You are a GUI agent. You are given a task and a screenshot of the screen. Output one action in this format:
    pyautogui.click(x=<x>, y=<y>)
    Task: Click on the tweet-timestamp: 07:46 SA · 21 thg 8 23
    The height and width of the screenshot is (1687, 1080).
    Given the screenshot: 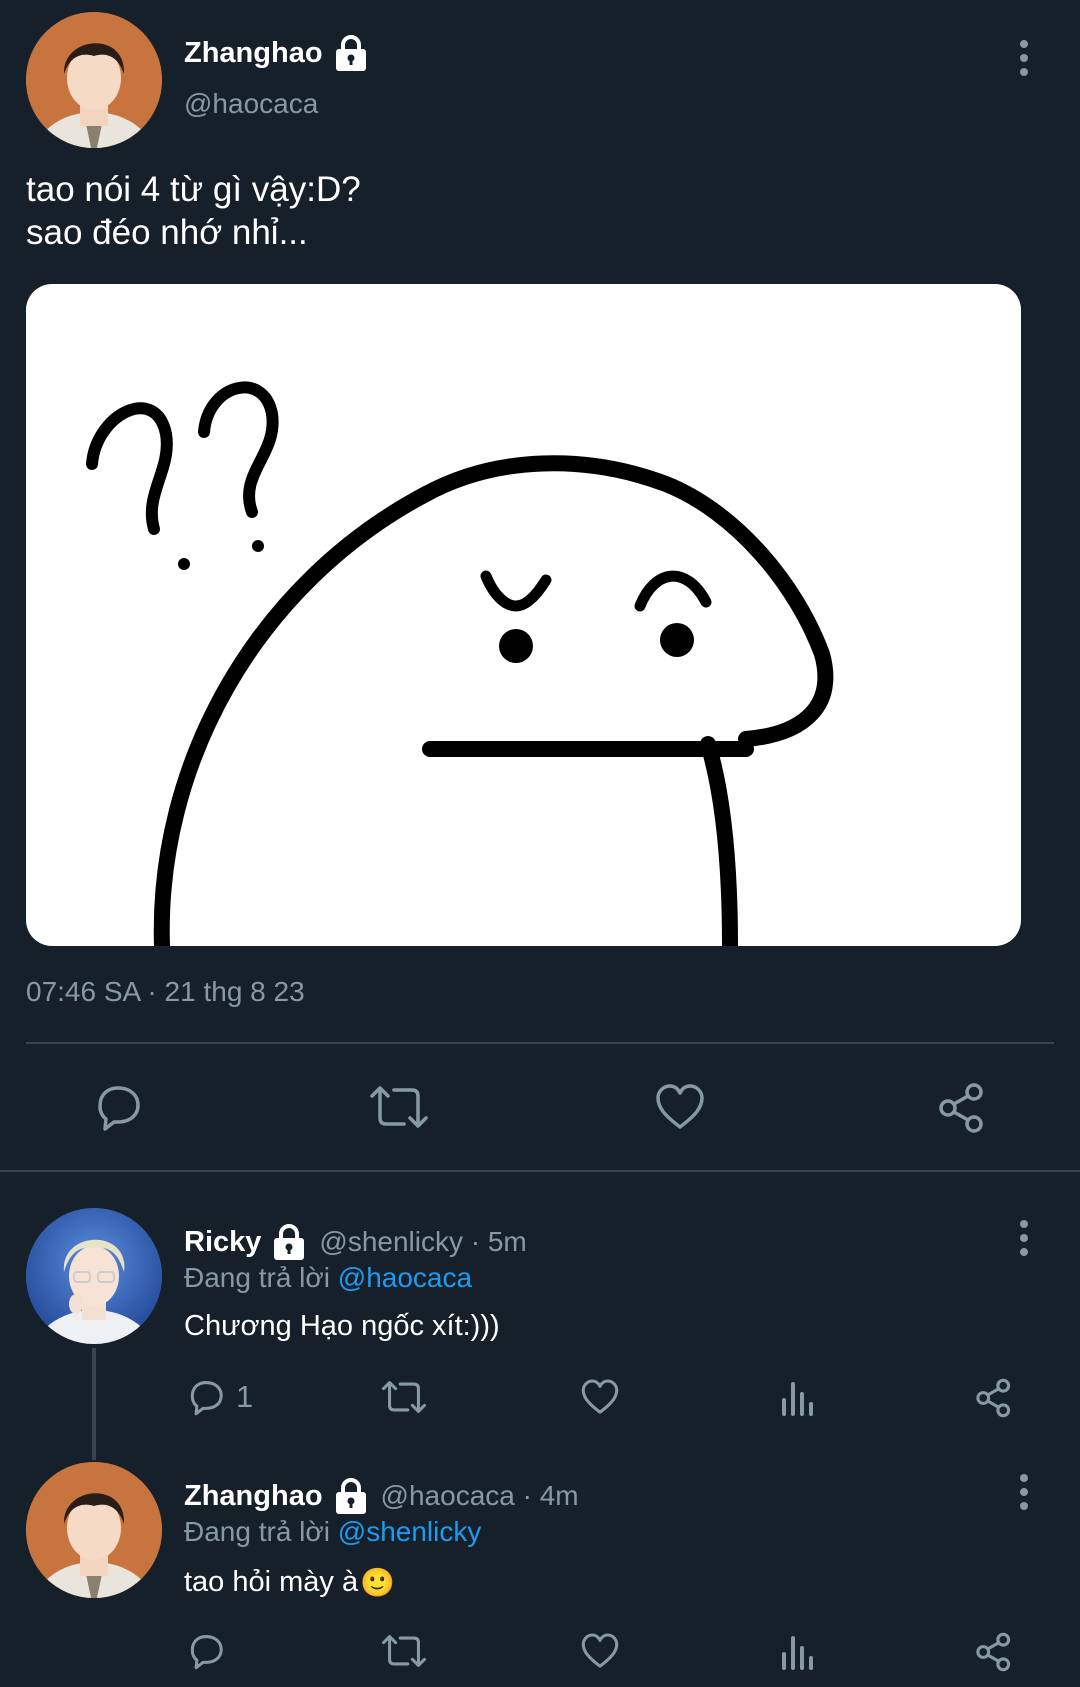 What is the action you would take?
    pyautogui.click(x=165, y=992)
    